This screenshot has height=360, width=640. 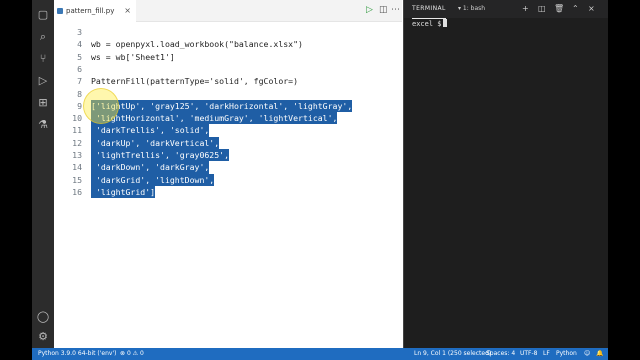 What do you see at coordinates (228, 11) in the screenshot?
I see `editor-tab-bar: pattern_fill.py × ▷ ◫ ⋯` at bounding box center [228, 11].